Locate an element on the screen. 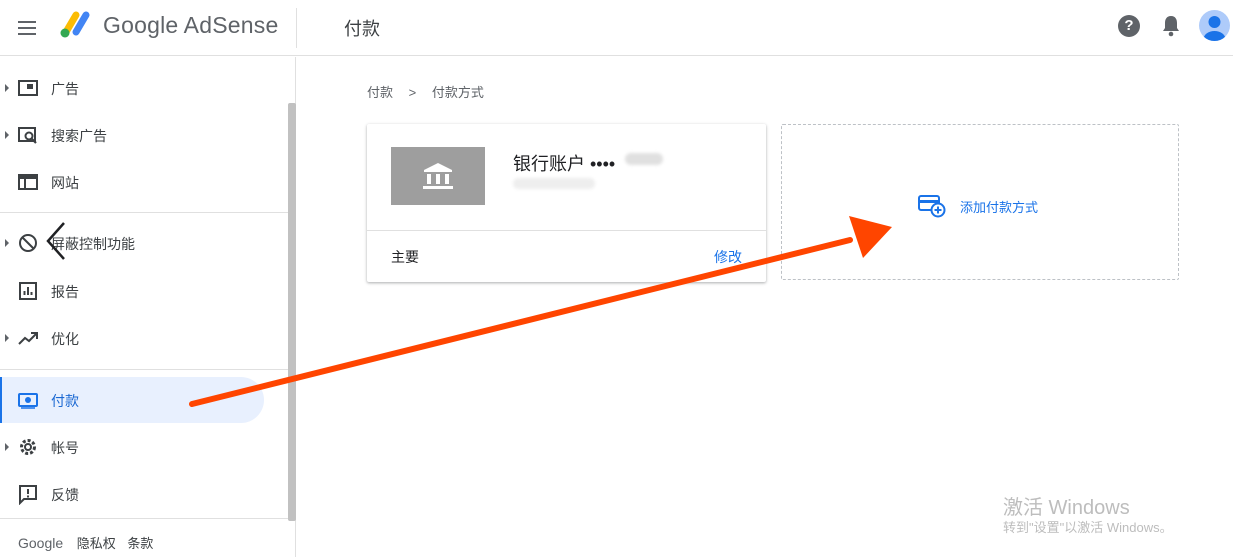  notifications-bell-icon is located at coordinates (1171, 26).